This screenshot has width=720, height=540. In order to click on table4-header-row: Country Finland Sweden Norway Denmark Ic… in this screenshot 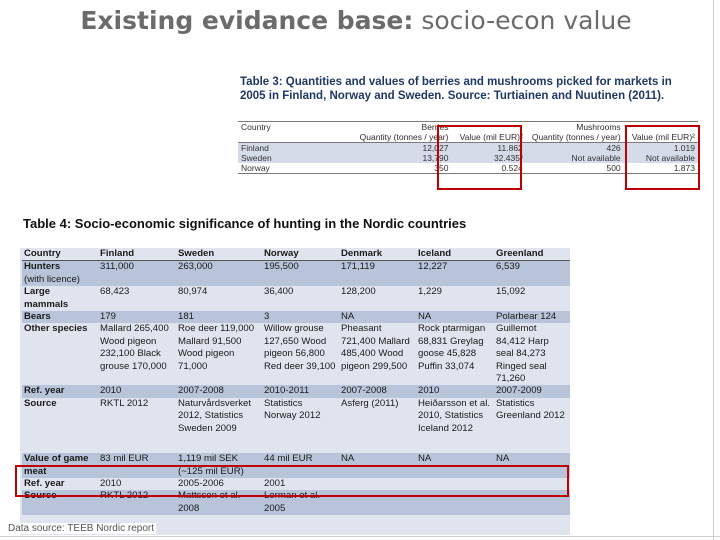, I will do `click(296, 255)`.